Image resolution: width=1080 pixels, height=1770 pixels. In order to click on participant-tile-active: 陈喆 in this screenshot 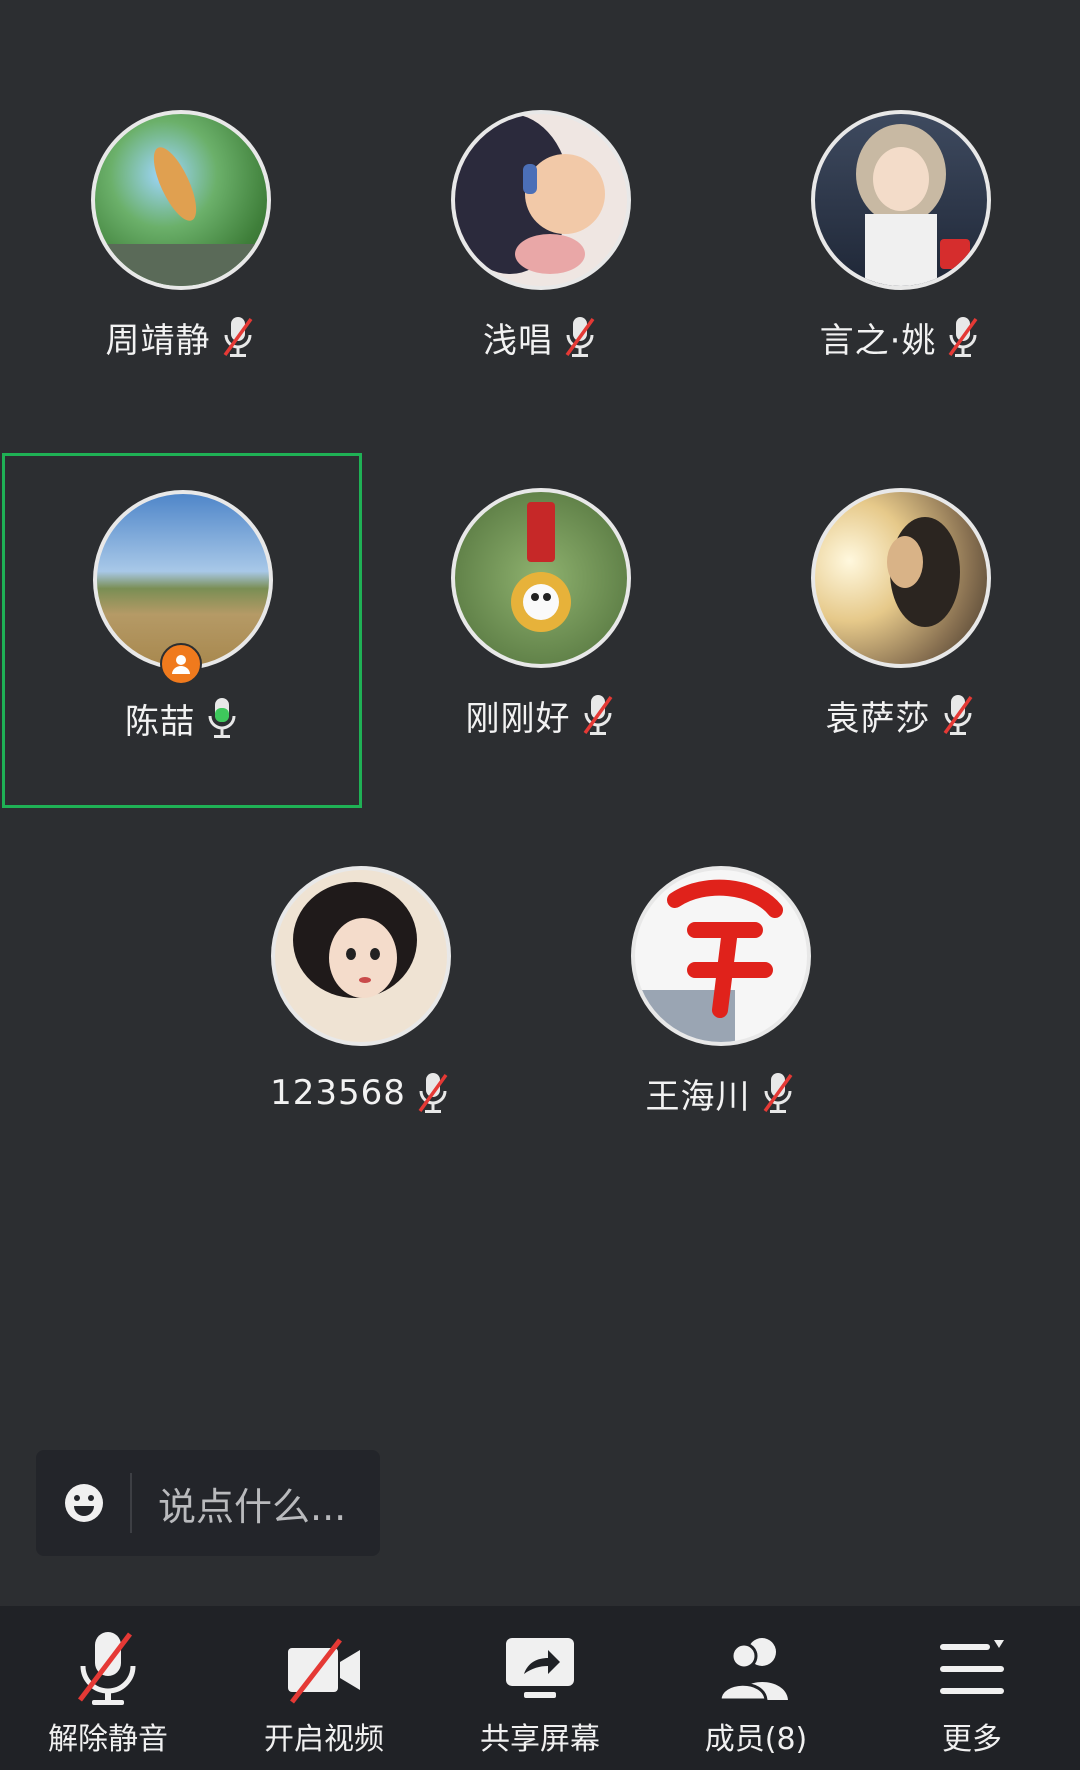, I will do `click(182, 630)`.